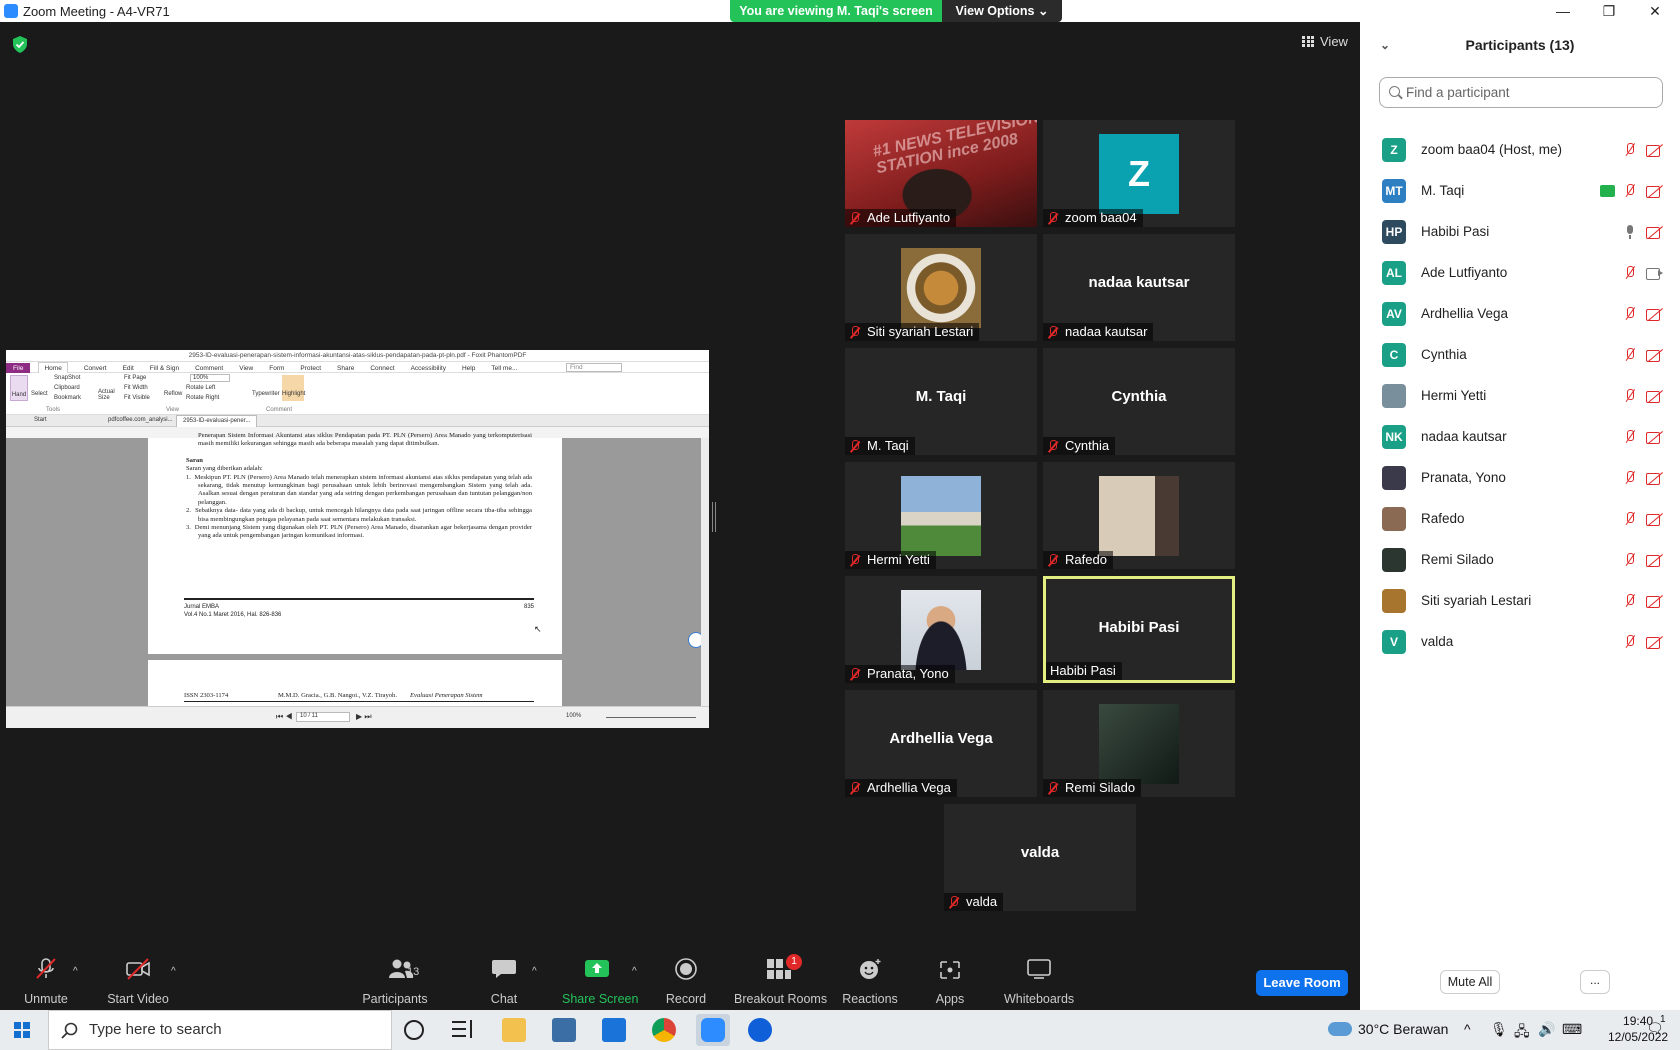  What do you see at coordinates (1520, 355) in the screenshot?
I see `participant-row: C Cynthia` at bounding box center [1520, 355].